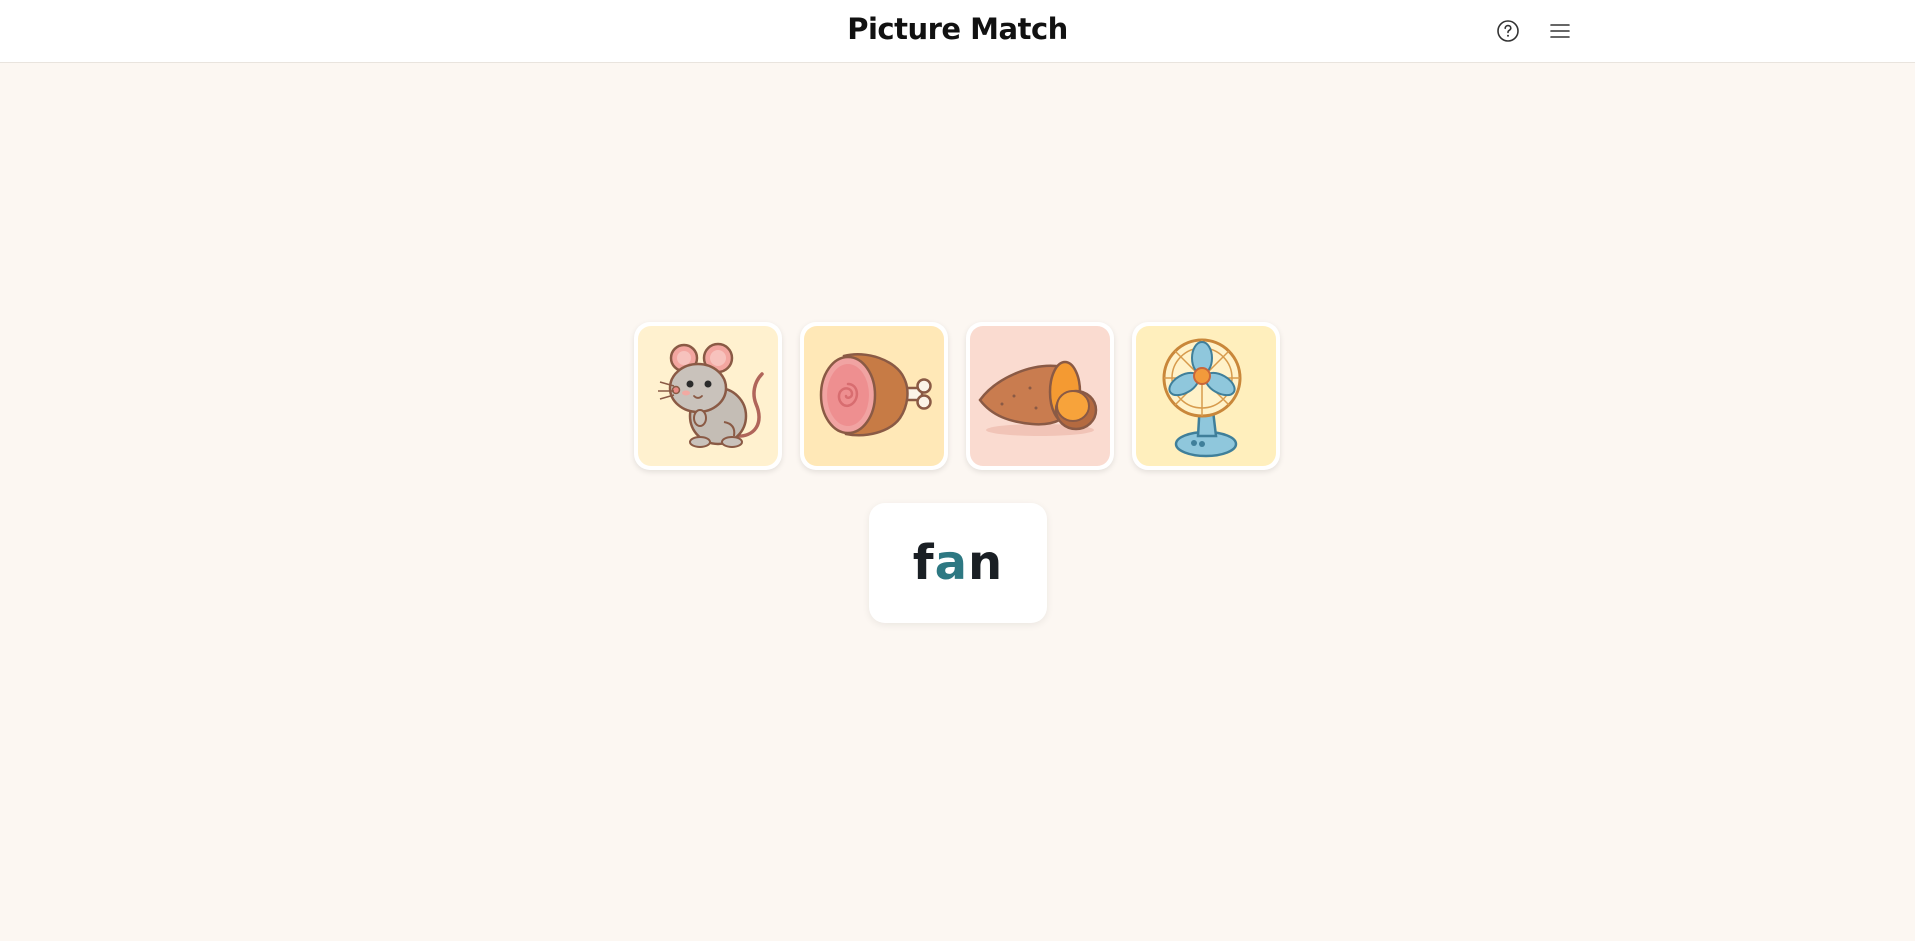  I want to click on help-circle-icon, so click(1508, 31).